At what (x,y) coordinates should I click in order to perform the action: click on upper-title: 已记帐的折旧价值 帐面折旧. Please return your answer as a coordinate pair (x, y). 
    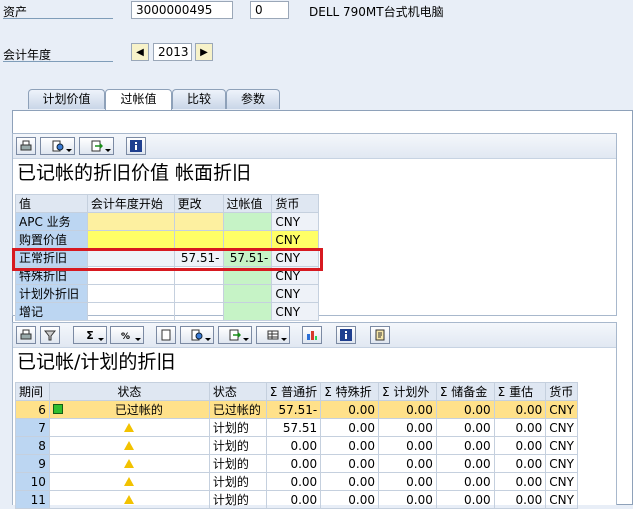
    Looking at the image, I should click on (134, 173).